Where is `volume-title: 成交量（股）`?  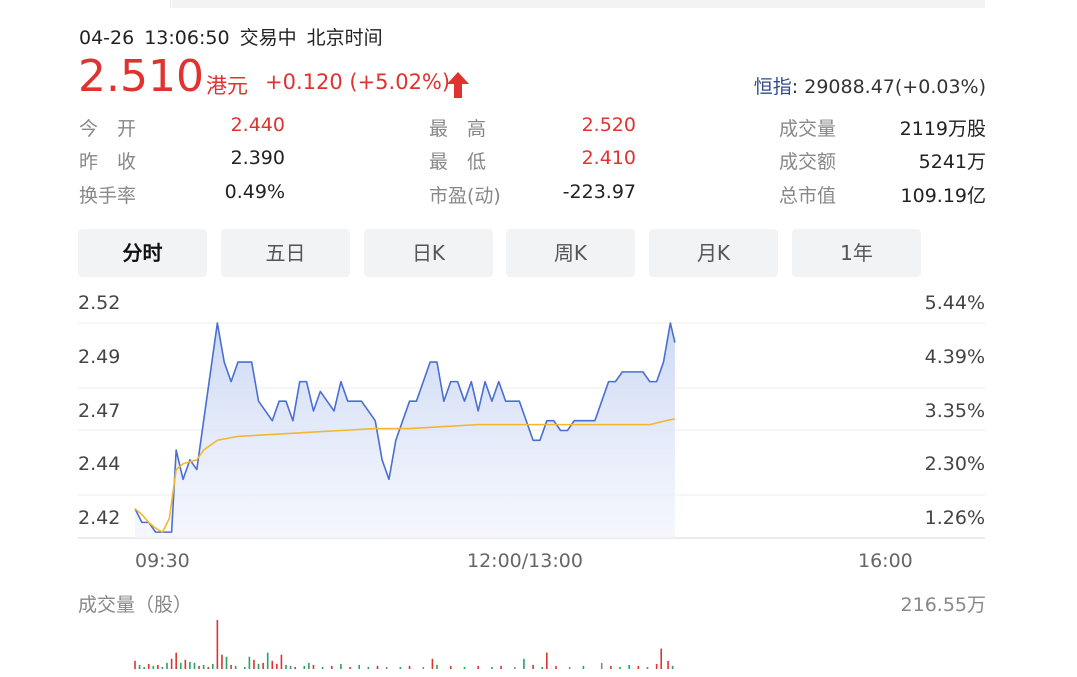
volume-title: 成交量（股） is located at coordinates (135, 605).